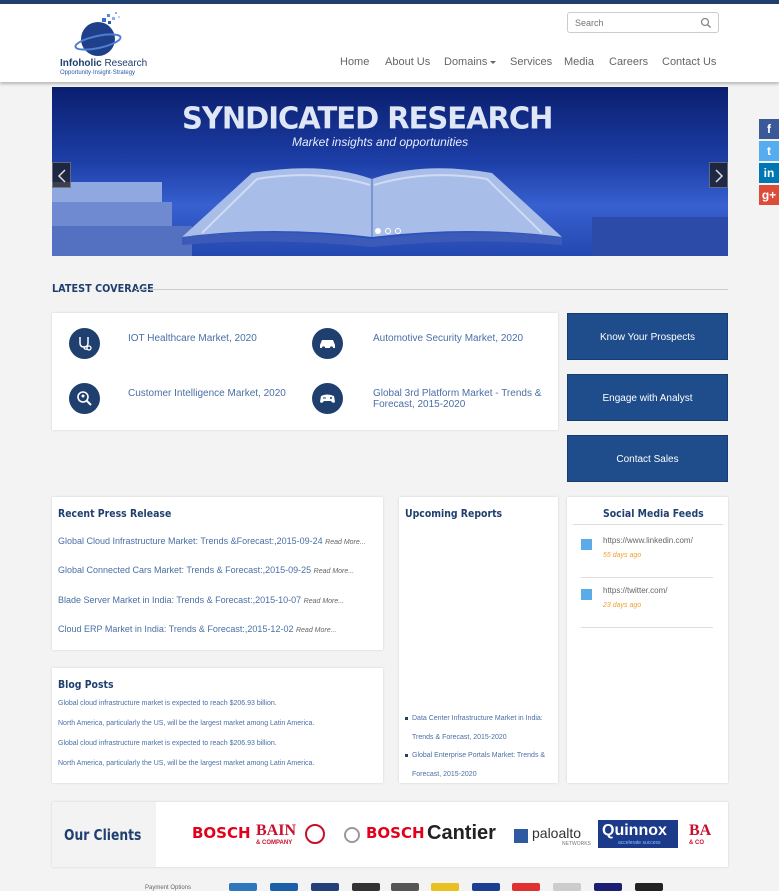 The width and height of the screenshot is (779, 891). What do you see at coordinates (367, 118) in the screenshot?
I see `hero-title: SYNDICATED RESEARCH` at bounding box center [367, 118].